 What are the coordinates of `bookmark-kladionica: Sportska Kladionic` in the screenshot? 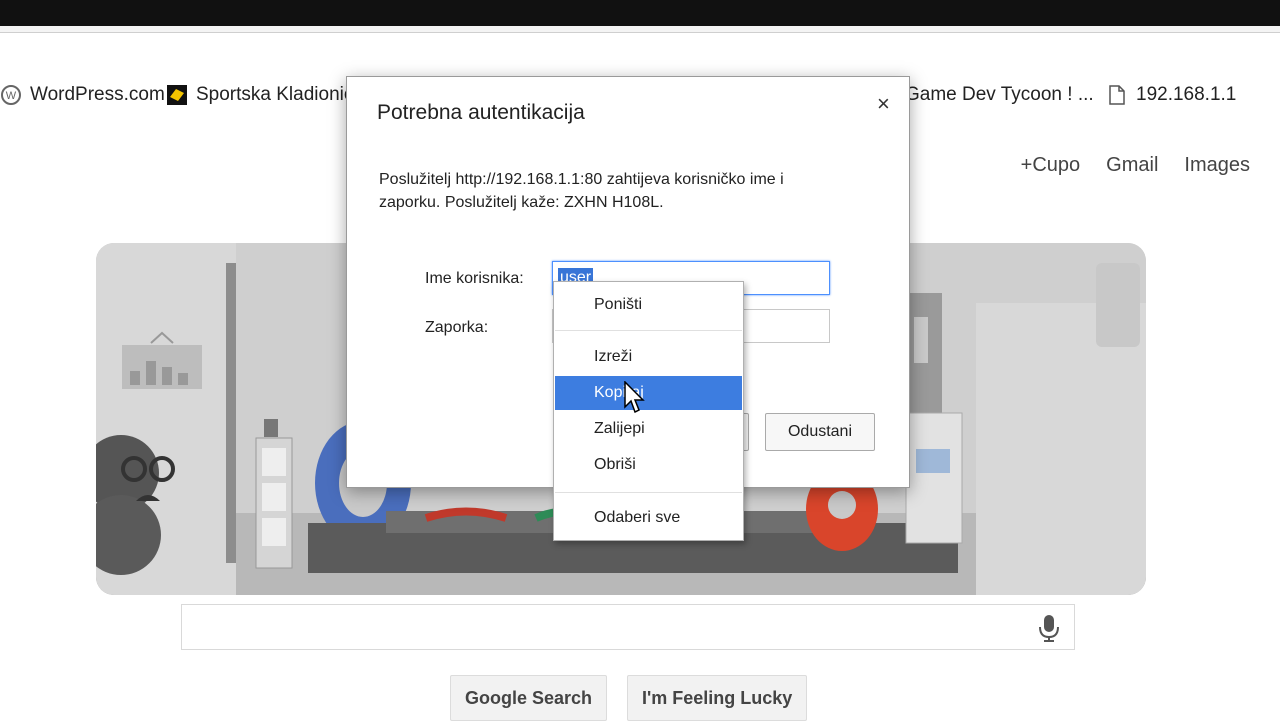 It's located at (259, 95).